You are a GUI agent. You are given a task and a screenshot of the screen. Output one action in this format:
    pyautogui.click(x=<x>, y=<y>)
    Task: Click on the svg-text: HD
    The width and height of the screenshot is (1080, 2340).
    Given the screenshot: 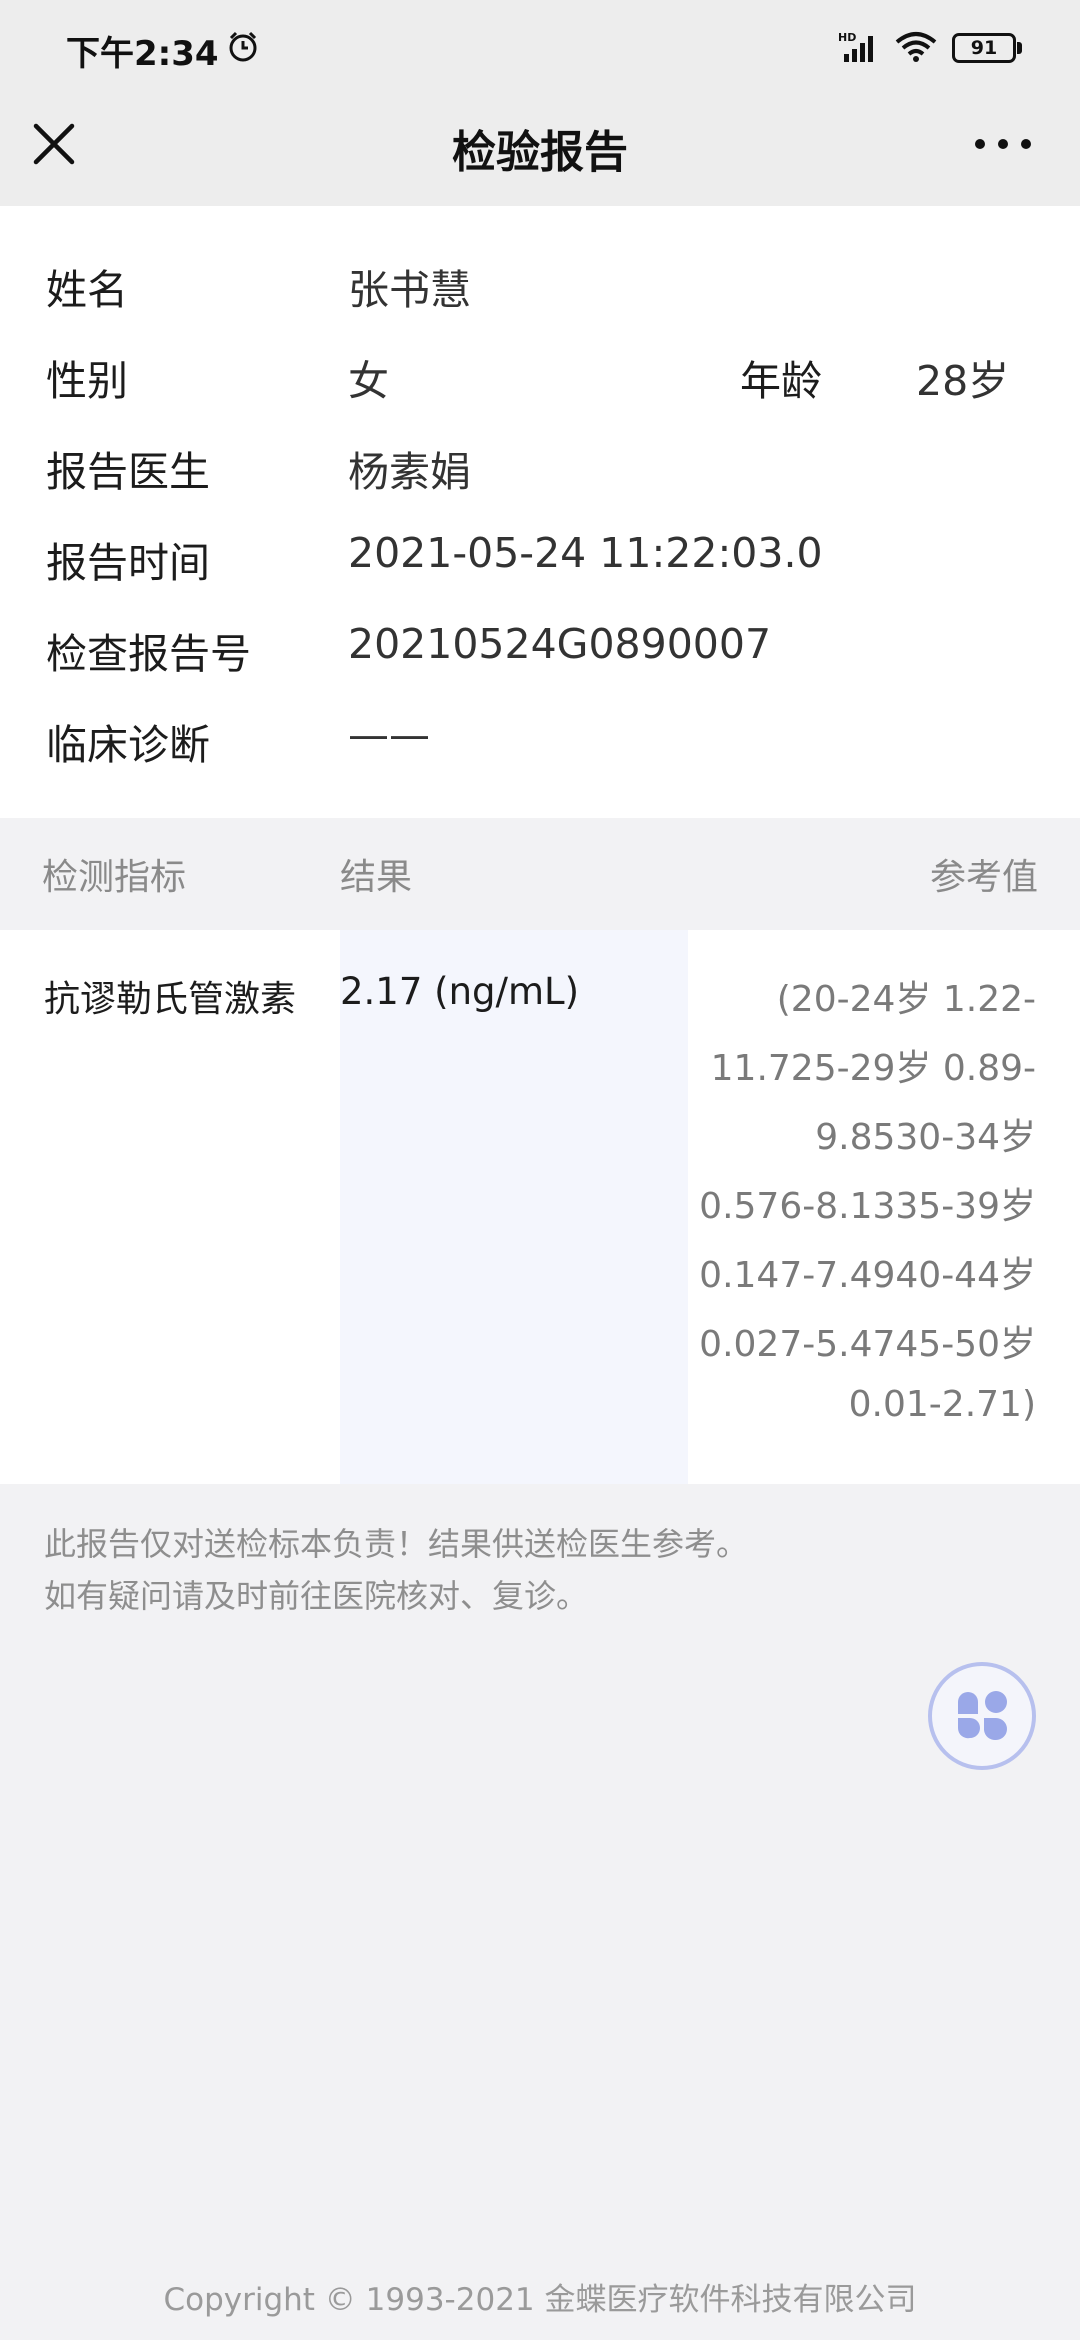 What is the action you would take?
    pyautogui.click(x=847, y=37)
    